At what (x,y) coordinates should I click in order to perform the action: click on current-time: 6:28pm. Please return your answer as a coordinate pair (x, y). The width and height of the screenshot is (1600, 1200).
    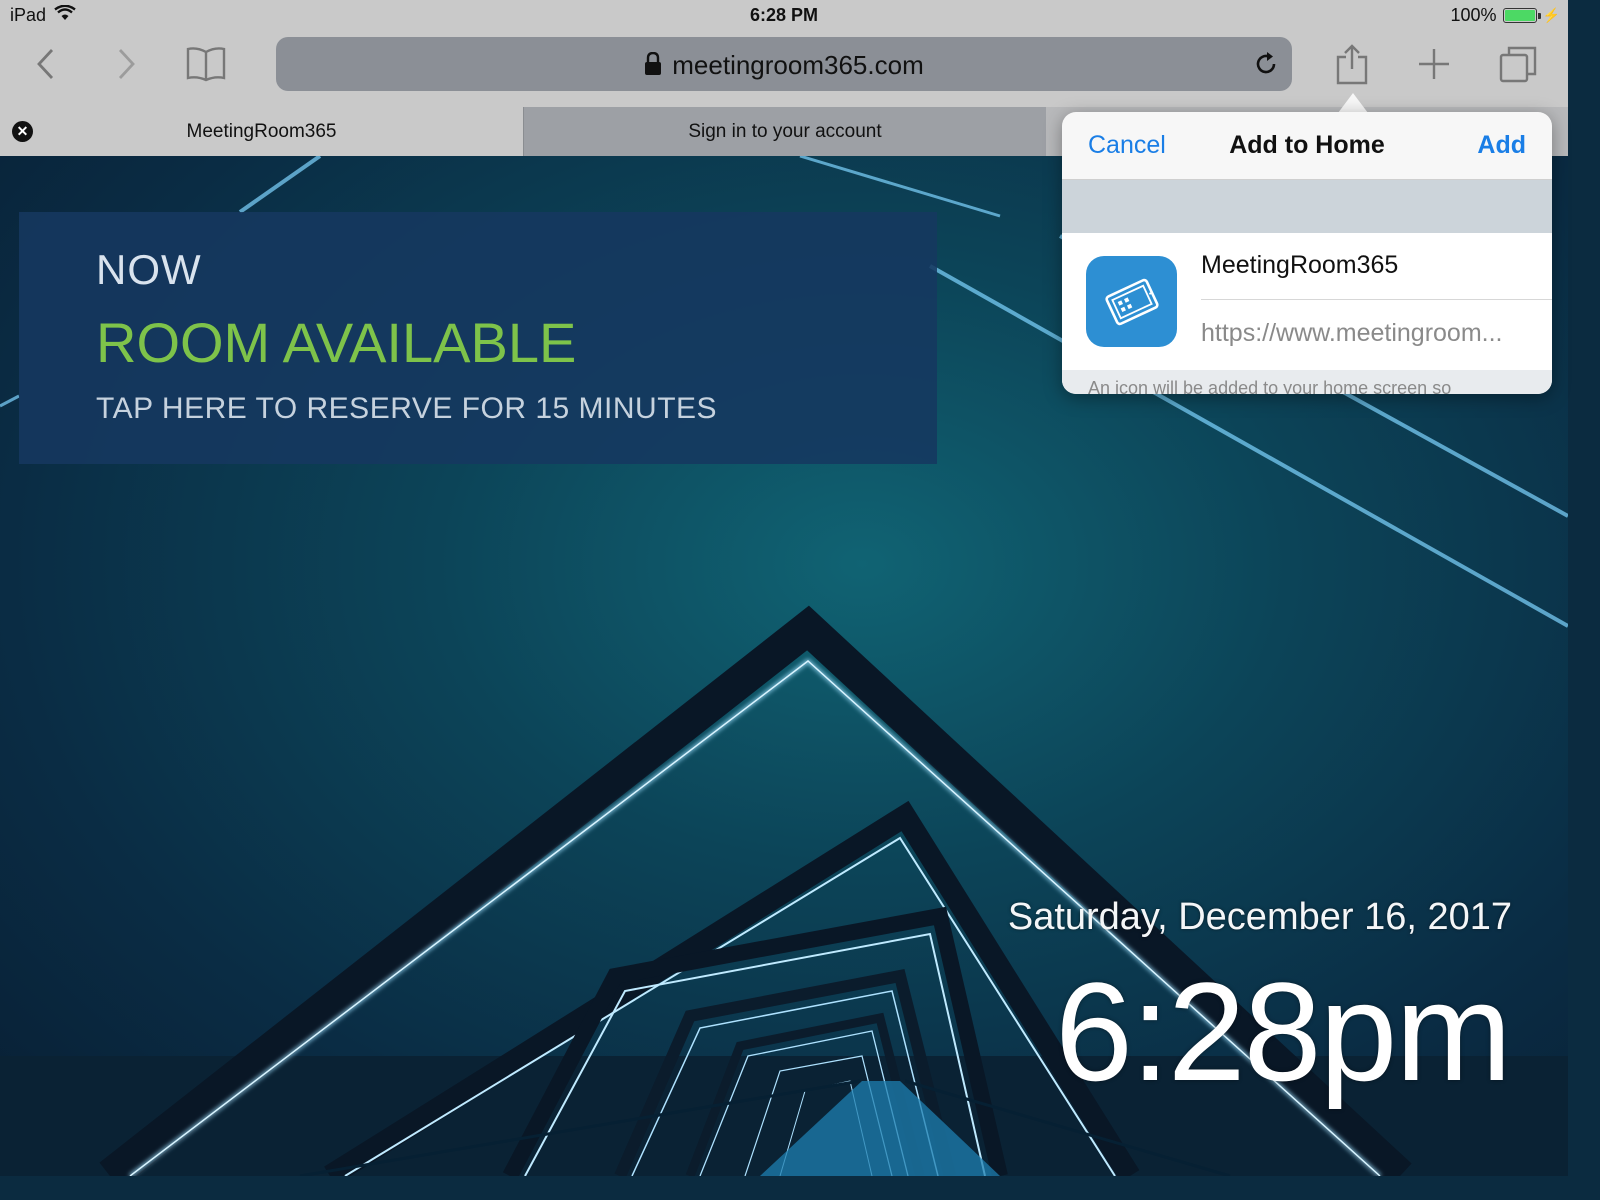
    Looking at the image, I should click on (1283, 1031).